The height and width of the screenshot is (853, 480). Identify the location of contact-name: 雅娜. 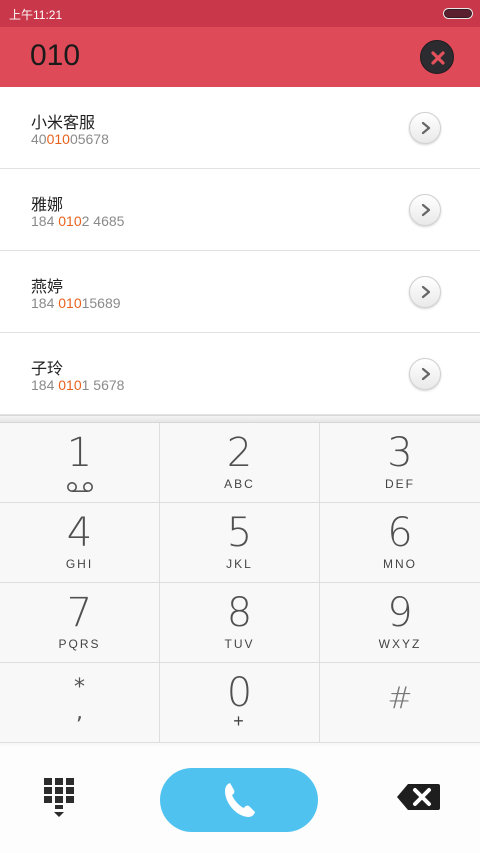
(47, 204).